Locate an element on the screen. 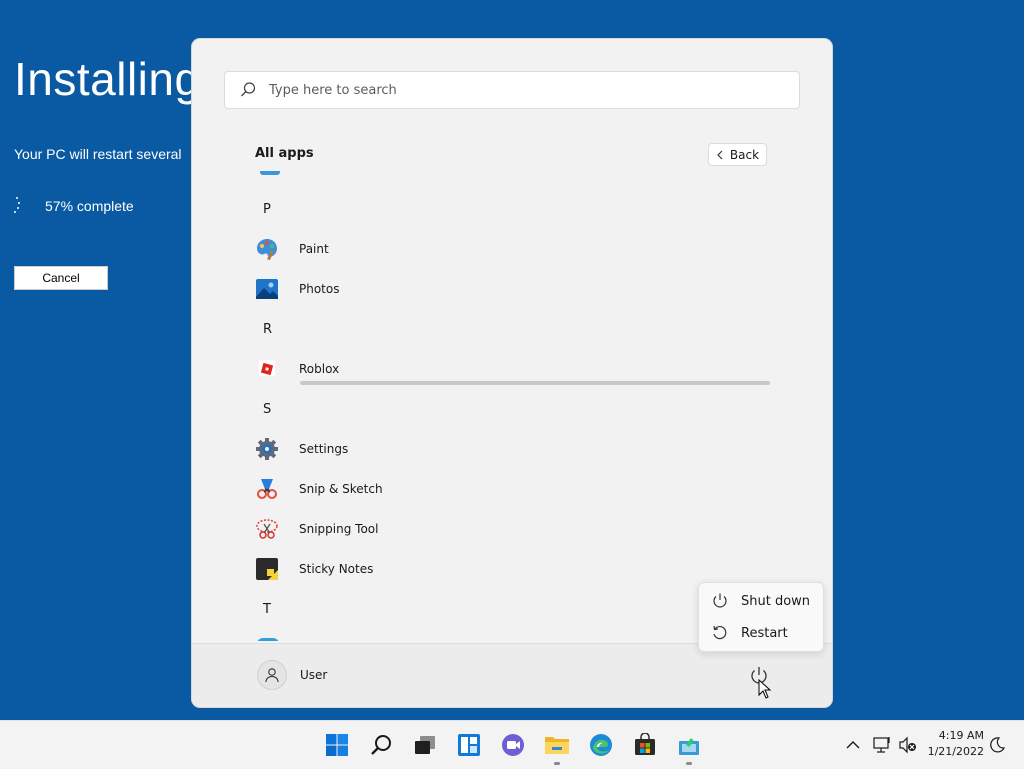 The image size is (1024, 769). clock: 4:19 AM 1/21/2022 is located at coordinates (951, 744).